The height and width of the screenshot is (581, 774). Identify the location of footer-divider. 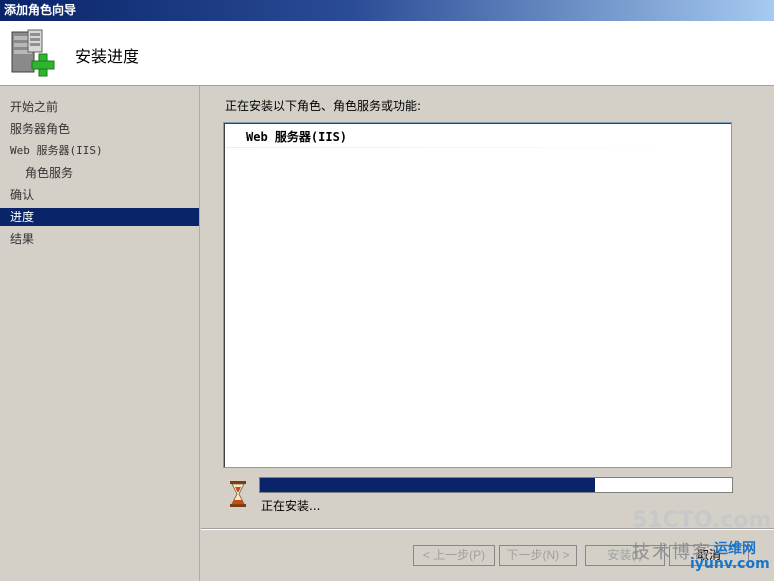
(487, 529).